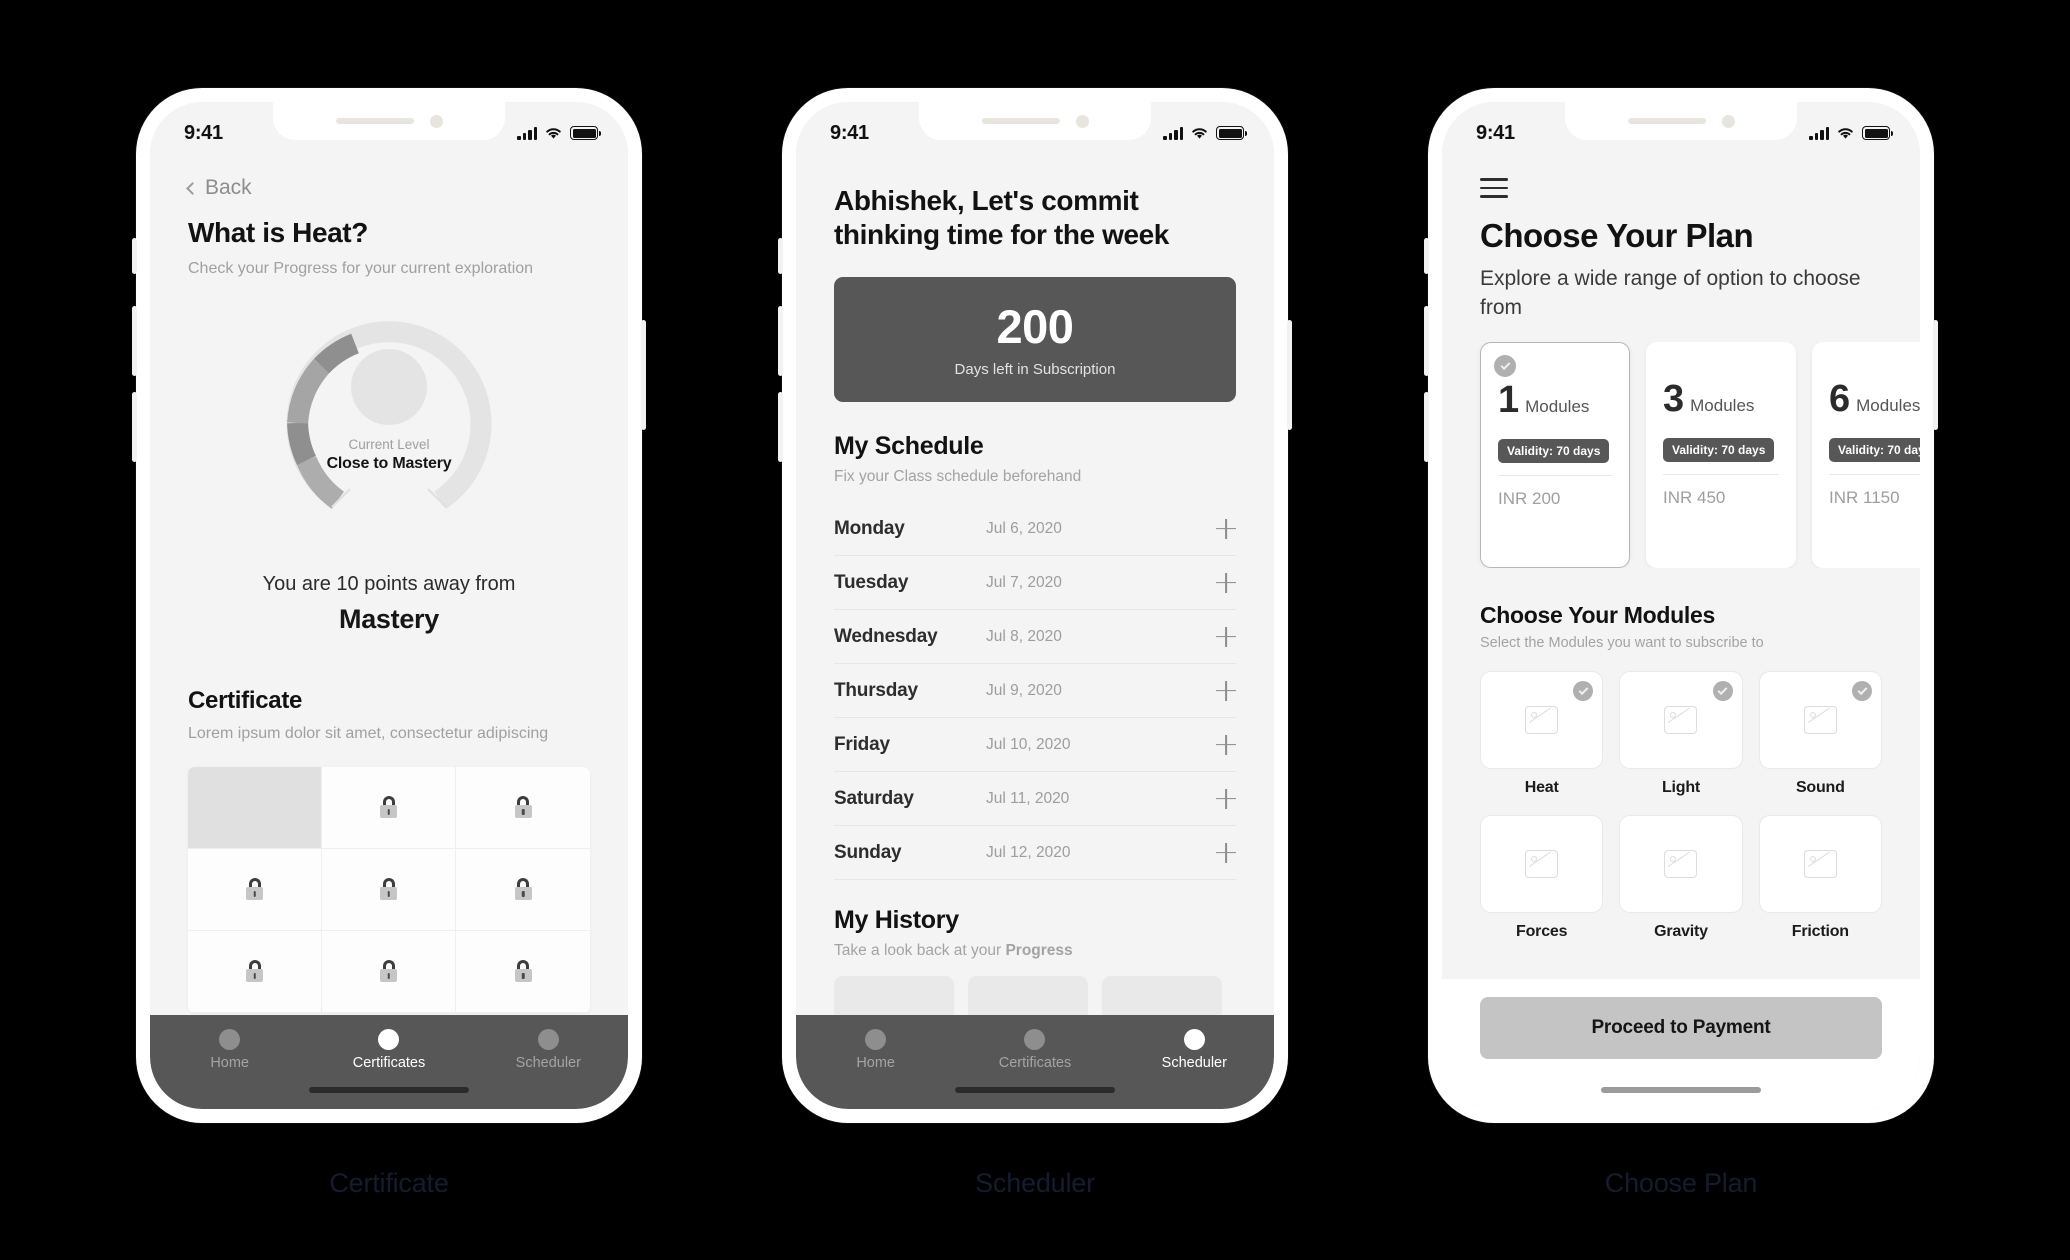 This screenshot has width=2070, height=1260. What do you see at coordinates (1035, 637) in the screenshot?
I see `schedule-row: Wednesday Jul 8, 2020` at bounding box center [1035, 637].